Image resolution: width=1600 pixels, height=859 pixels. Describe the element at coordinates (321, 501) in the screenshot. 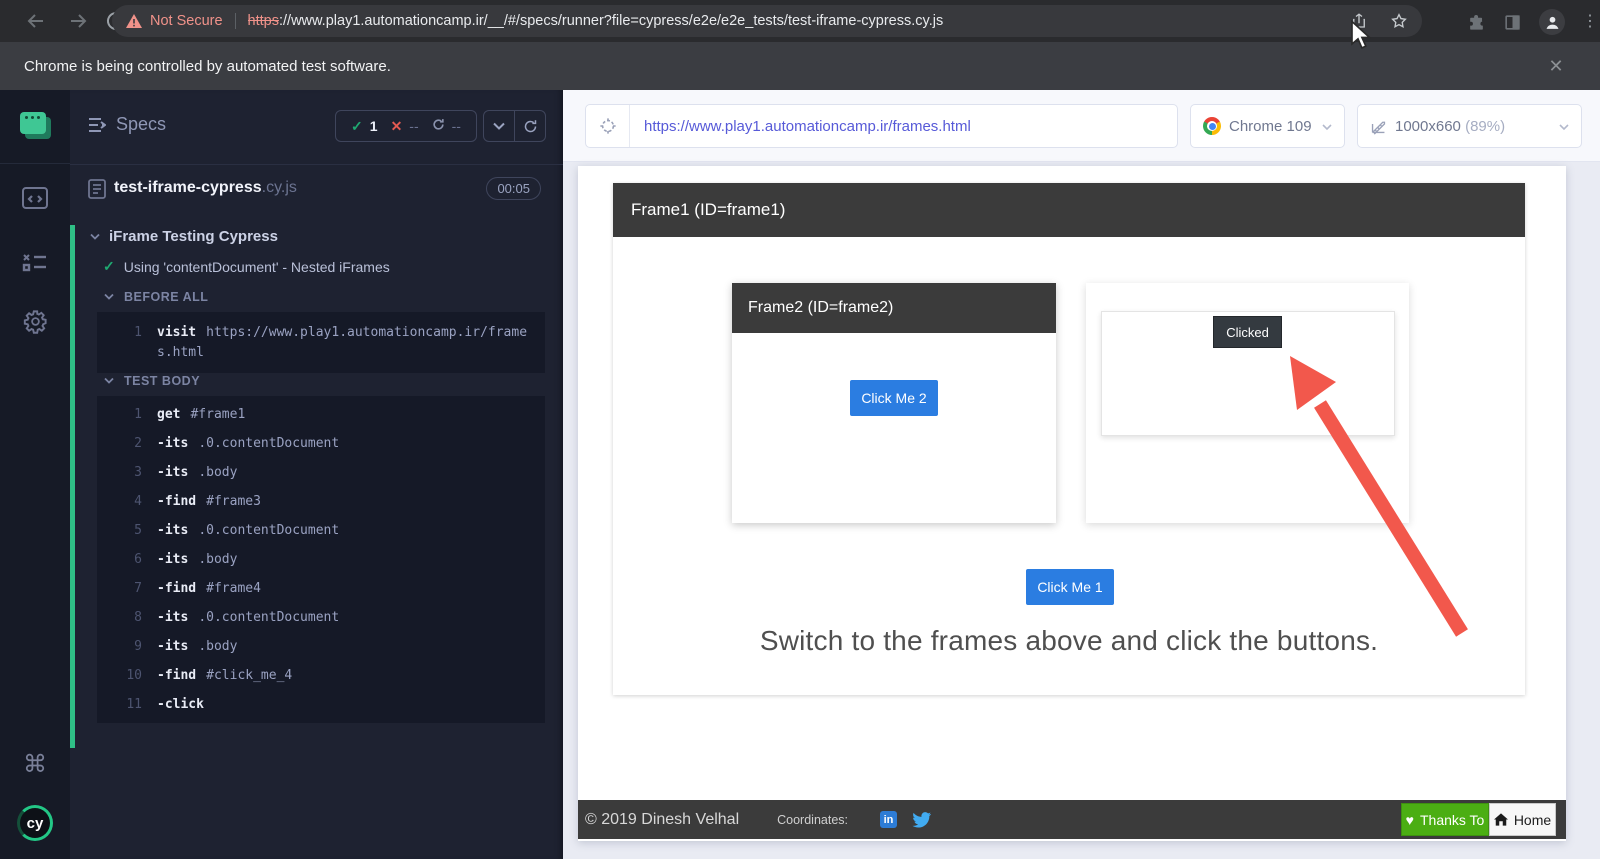

I see `command-row: 4 -find #frame3` at that location.